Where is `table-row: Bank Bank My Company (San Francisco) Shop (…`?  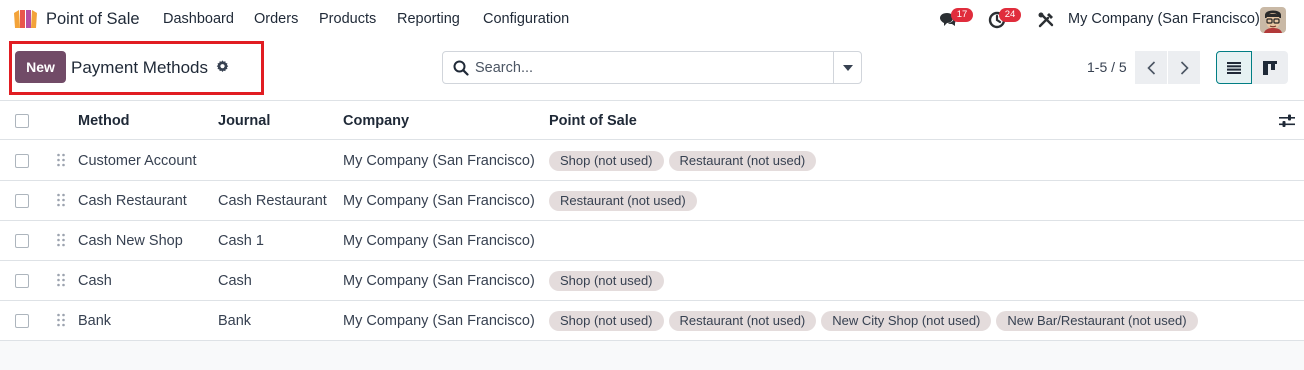
table-row: Bank Bank My Company (San Francisco) Shop (… is located at coordinates (652, 321).